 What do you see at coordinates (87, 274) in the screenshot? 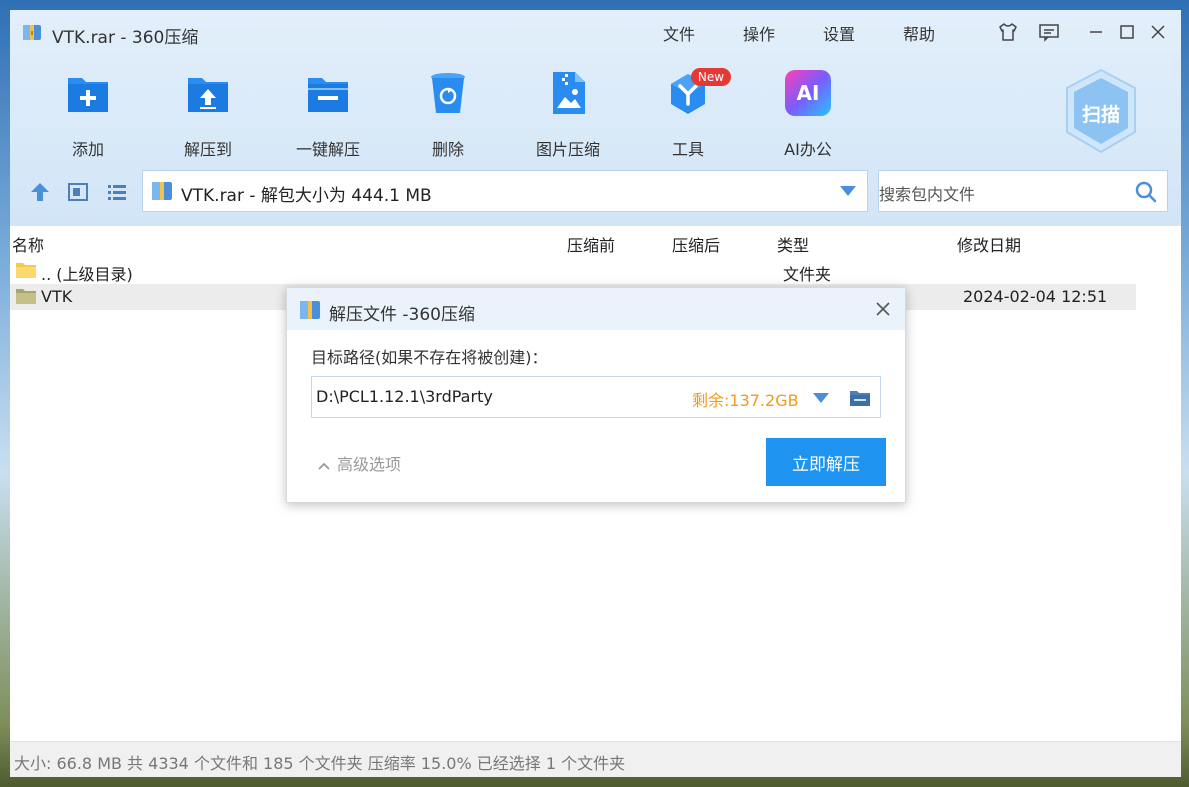
I see `row-name: .. (上级目录)` at bounding box center [87, 274].